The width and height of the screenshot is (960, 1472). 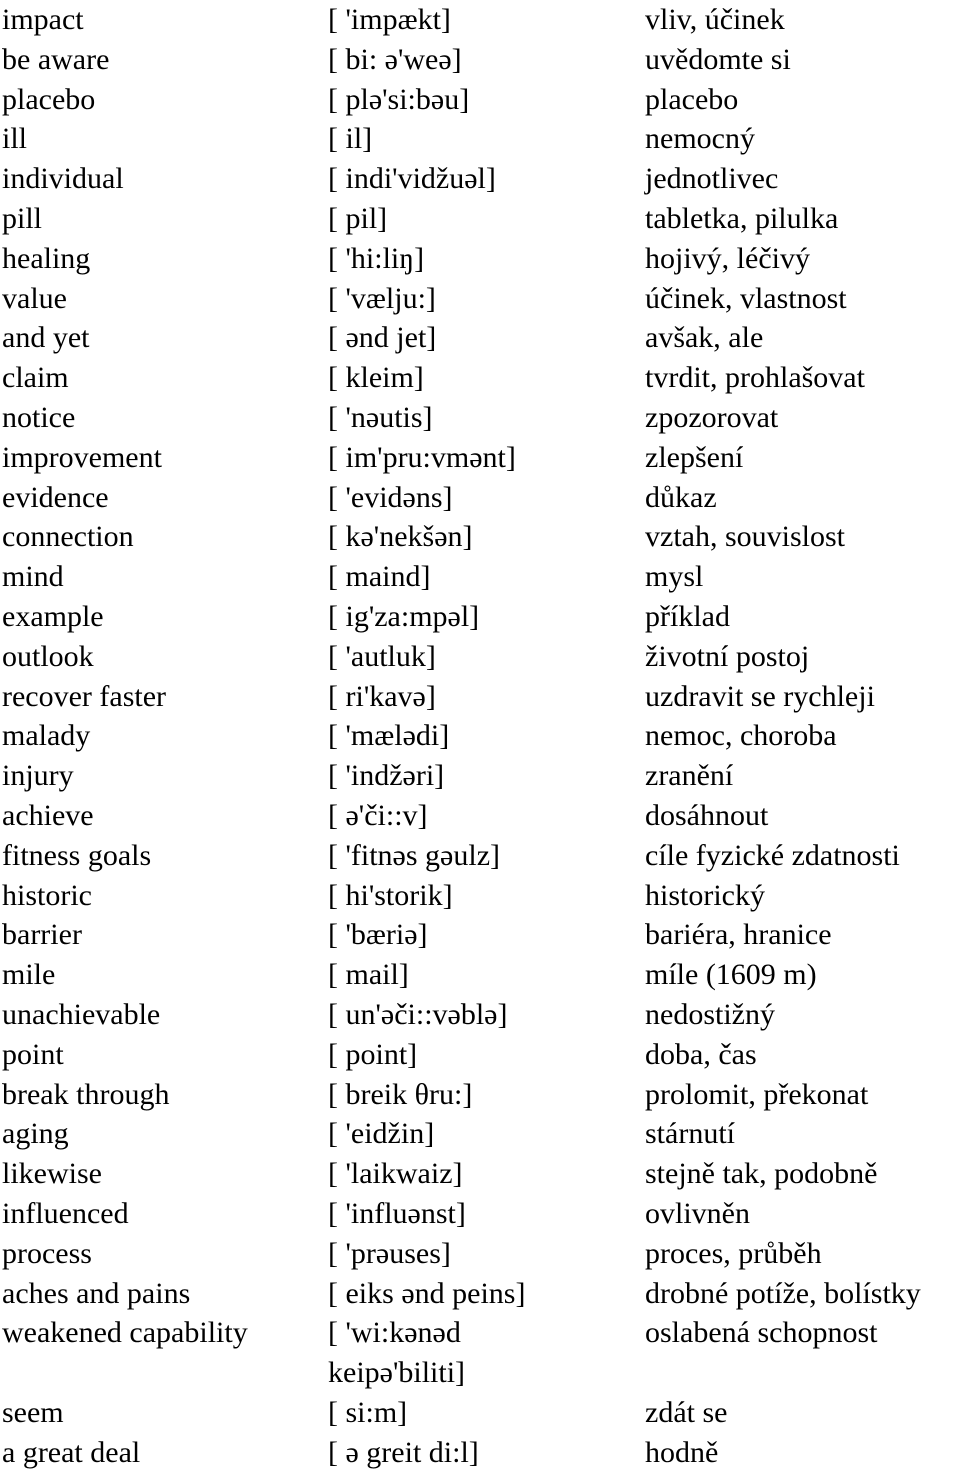 I want to click on translation-text: stárnutí, so click(x=690, y=1134).